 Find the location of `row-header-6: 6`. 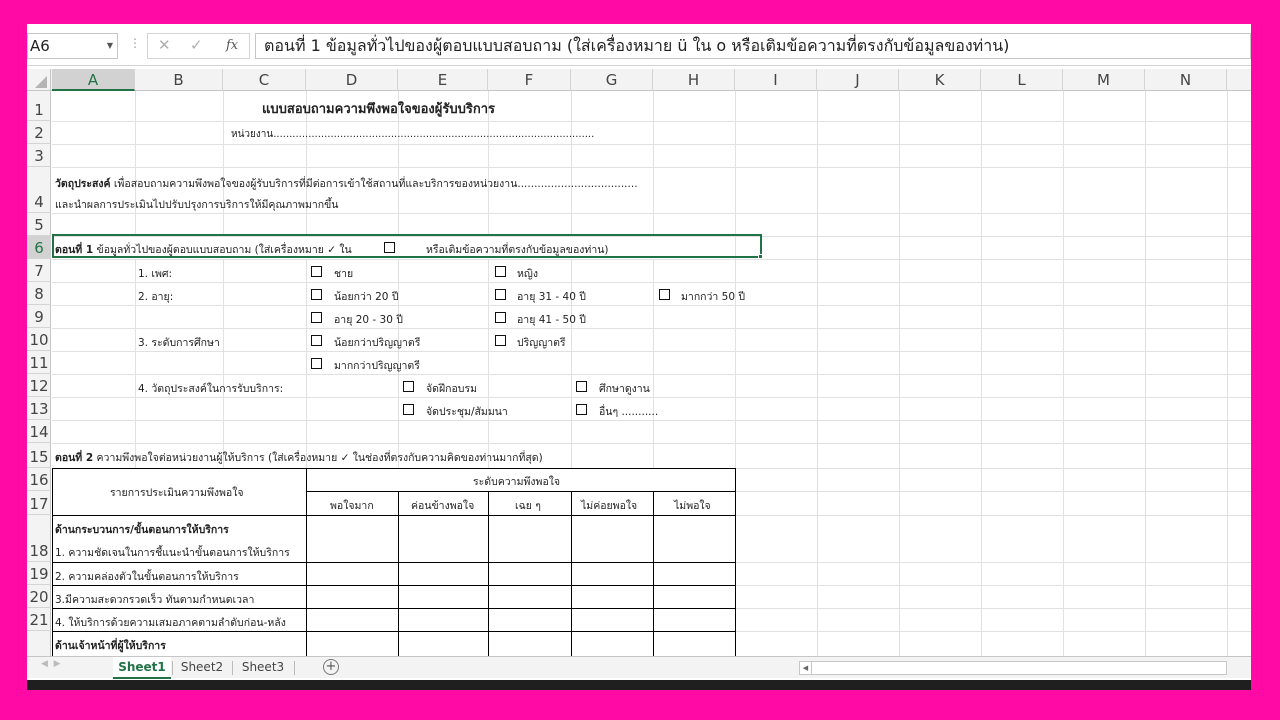

row-header-6: 6 is located at coordinates (39, 247).